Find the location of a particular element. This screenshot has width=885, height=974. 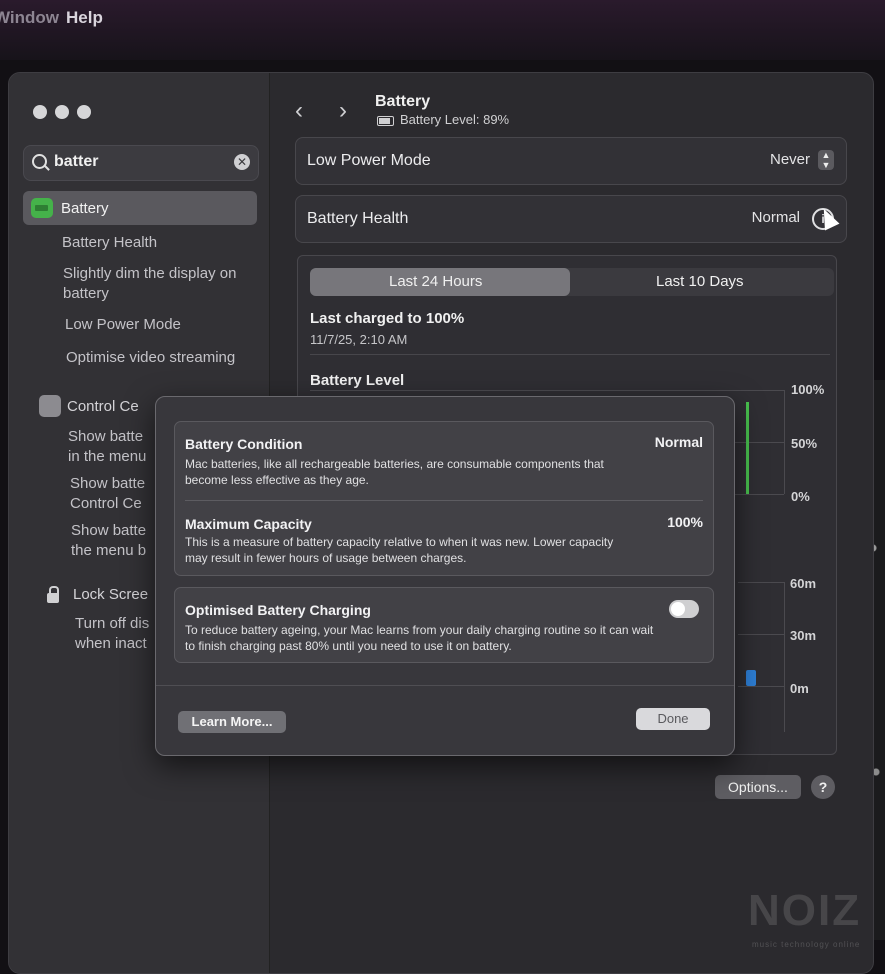

clear-search-icon: ✕ is located at coordinates (242, 162).